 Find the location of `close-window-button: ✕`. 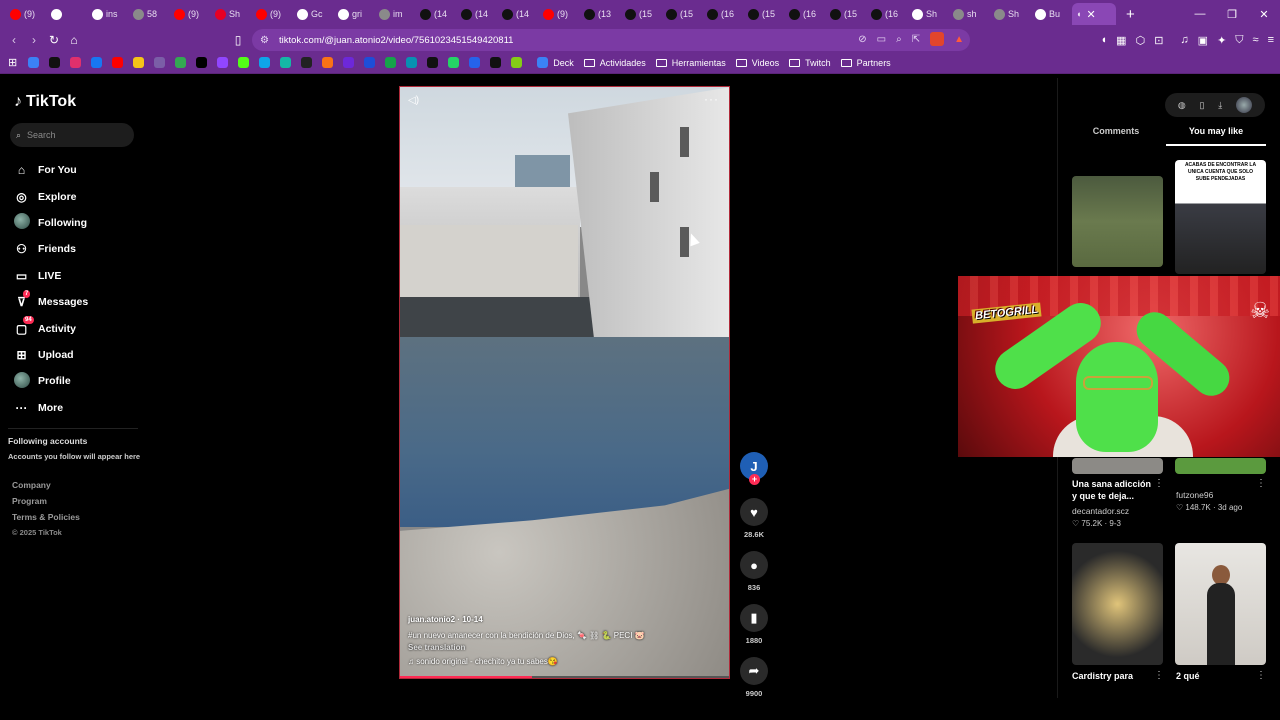

close-window-button: ✕ is located at coordinates (1264, 14).